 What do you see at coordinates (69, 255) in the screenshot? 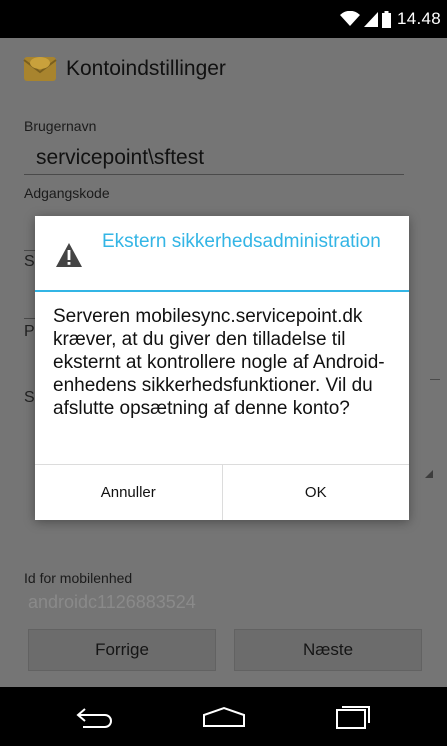
I see `warning-icon` at bounding box center [69, 255].